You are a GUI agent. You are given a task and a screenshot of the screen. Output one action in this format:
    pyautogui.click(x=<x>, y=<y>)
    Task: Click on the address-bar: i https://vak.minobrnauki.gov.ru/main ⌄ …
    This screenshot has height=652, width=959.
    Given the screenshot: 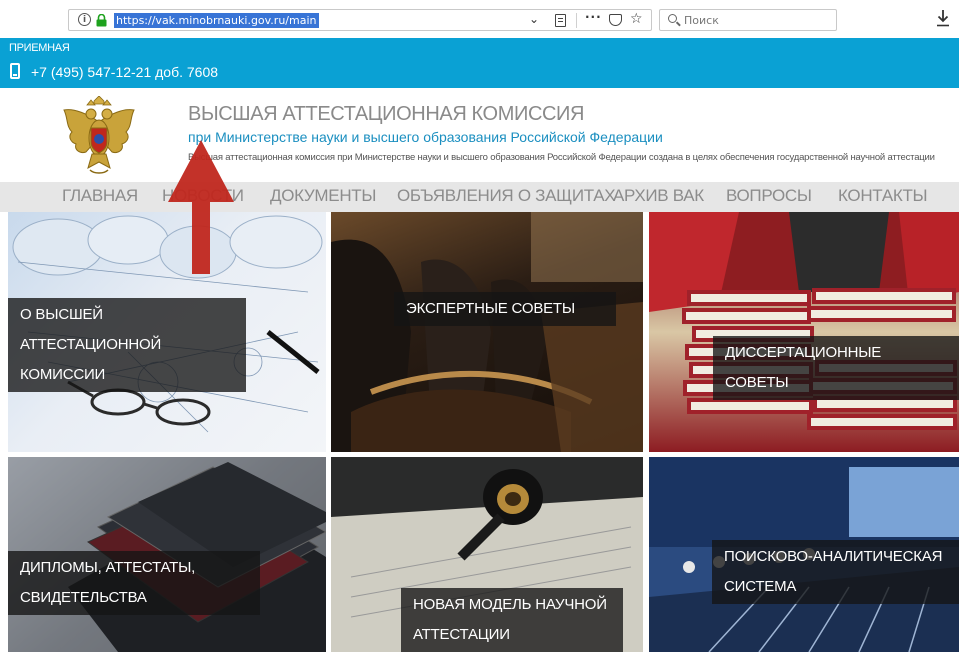 What is the action you would take?
    pyautogui.click(x=360, y=20)
    